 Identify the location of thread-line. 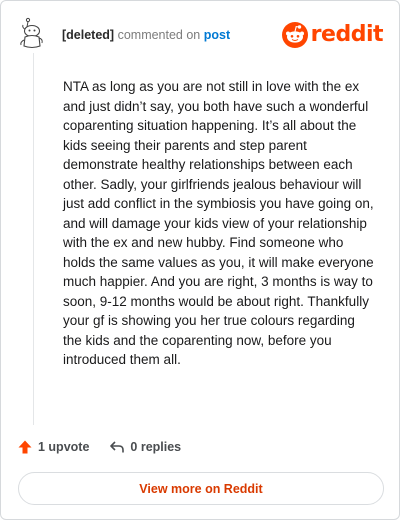
(33, 239).